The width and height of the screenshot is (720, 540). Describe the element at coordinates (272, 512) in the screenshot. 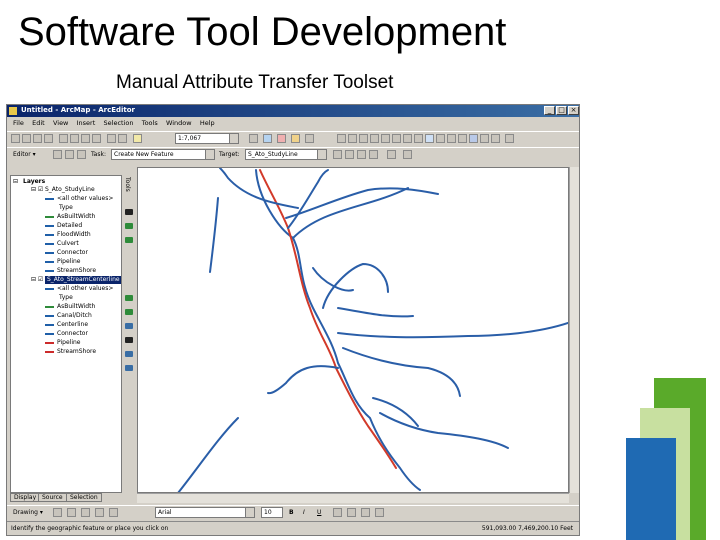

I see `font-size-combo: 10` at that location.